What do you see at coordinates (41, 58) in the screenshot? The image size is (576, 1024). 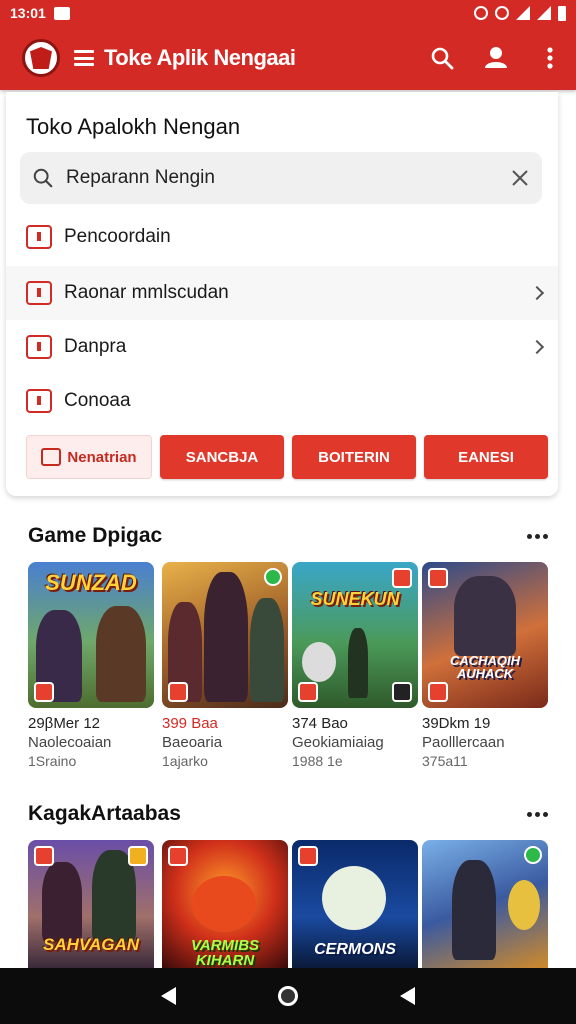 I see `app-logo` at bounding box center [41, 58].